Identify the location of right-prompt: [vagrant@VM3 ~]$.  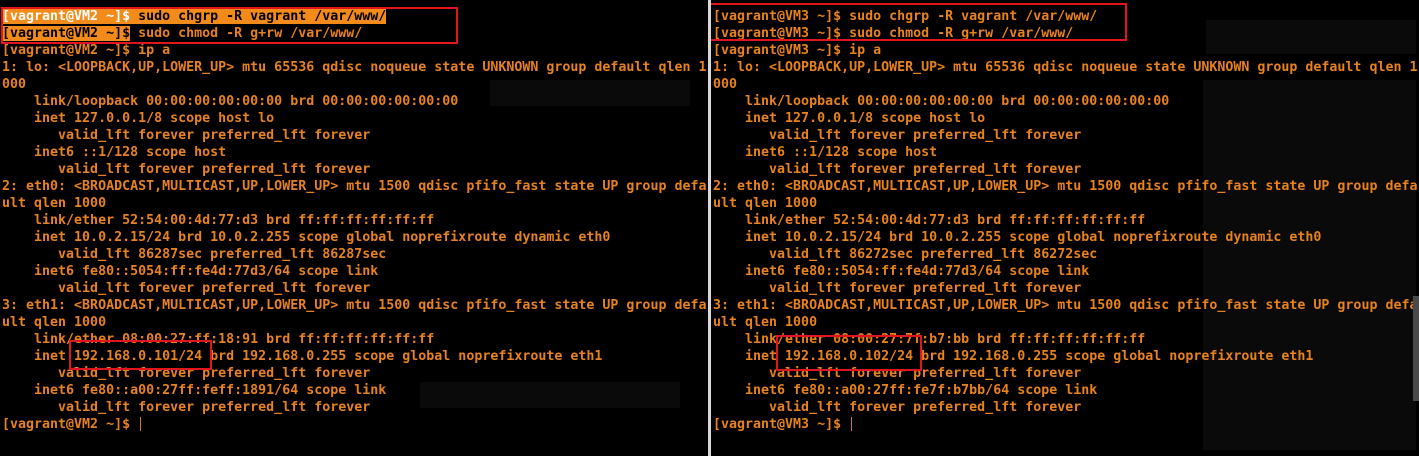
(781, 424).